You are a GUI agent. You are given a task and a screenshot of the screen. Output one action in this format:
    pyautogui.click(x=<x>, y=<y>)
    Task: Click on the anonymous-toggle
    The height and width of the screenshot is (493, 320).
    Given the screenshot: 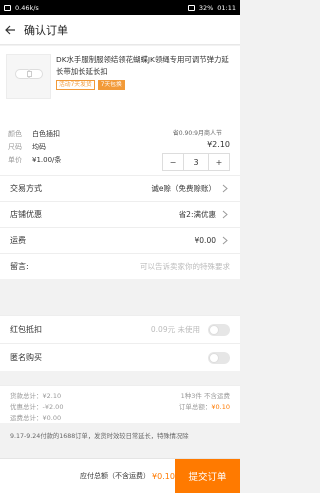 What is the action you would take?
    pyautogui.click(x=219, y=357)
    